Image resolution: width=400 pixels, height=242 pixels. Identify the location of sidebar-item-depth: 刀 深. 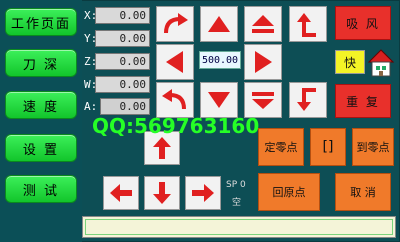
(41, 63).